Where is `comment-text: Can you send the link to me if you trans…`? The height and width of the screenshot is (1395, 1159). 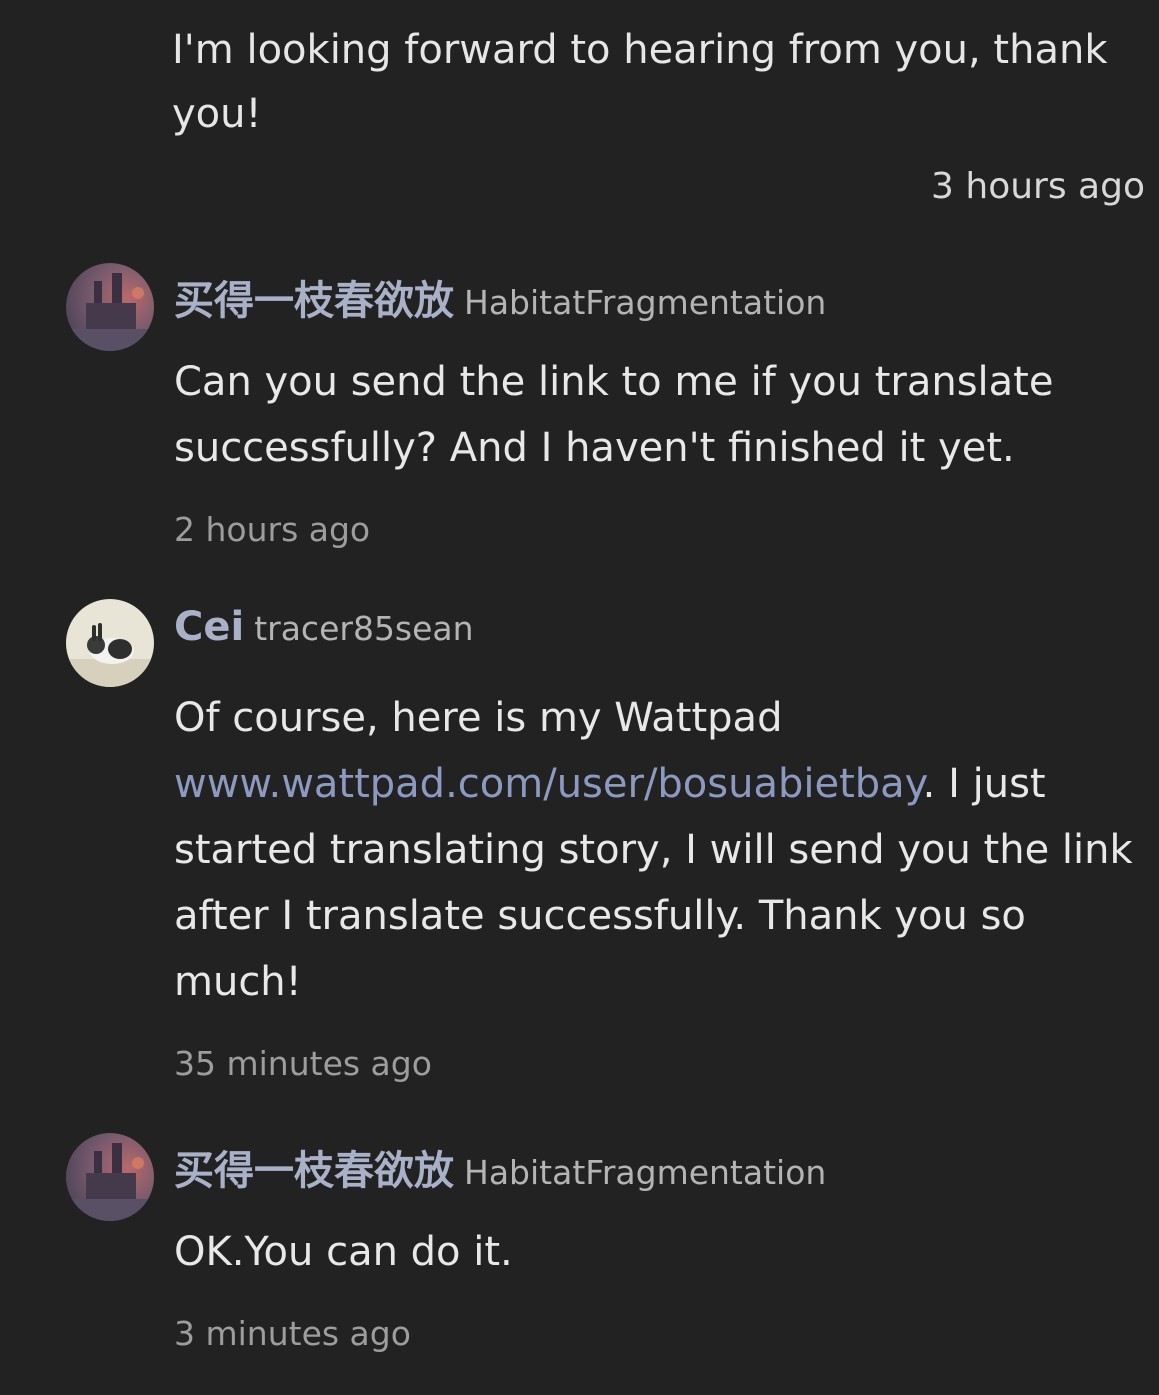 comment-text: Can you send the link to me if you trans… is located at coordinates (614, 415).